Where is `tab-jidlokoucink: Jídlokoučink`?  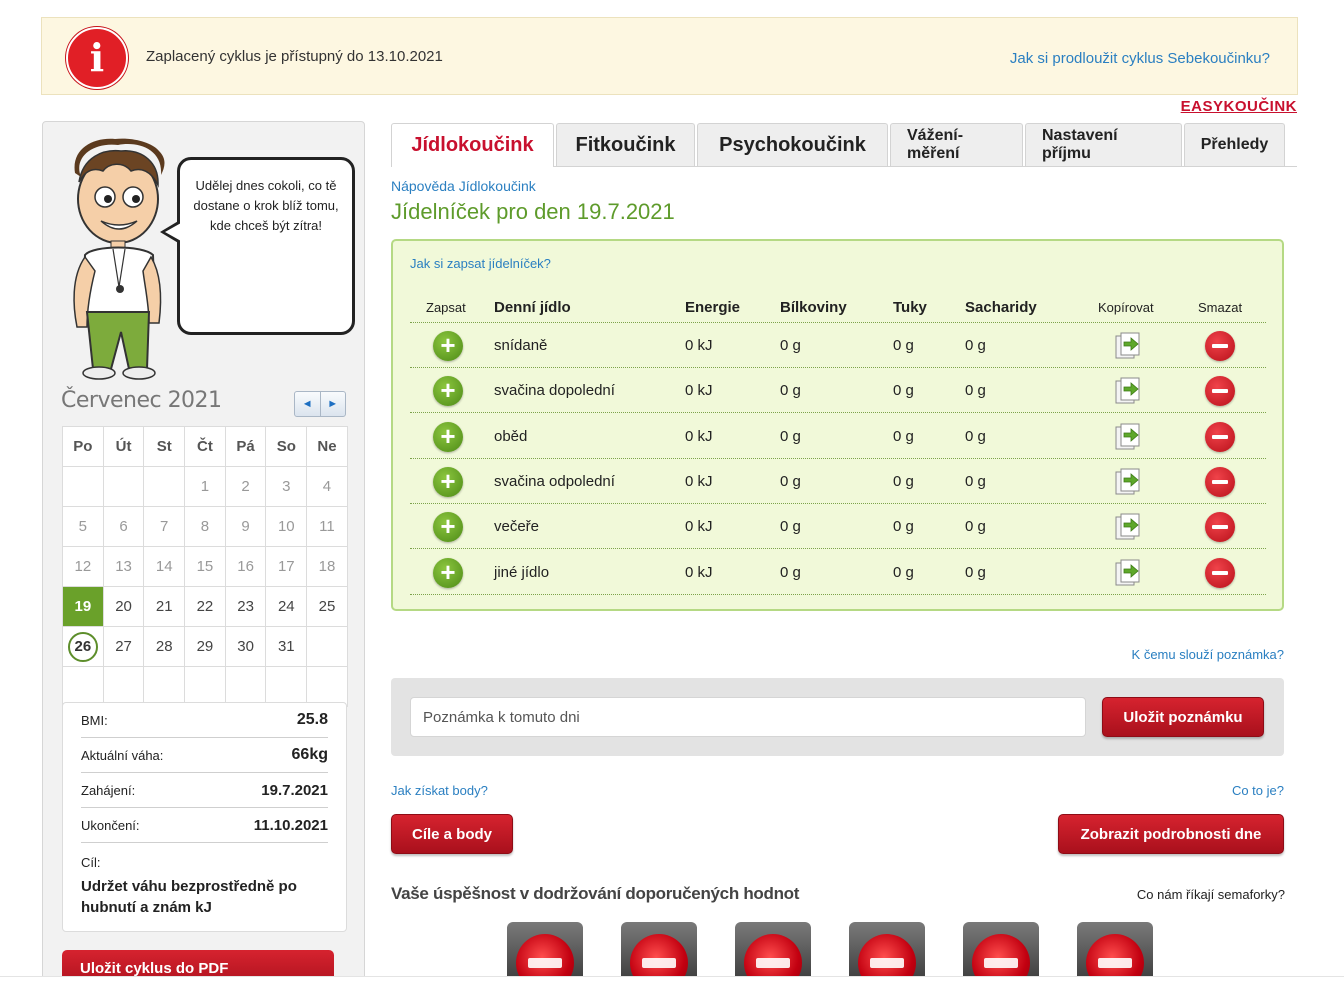 tab-jidlokoucink: Jídlokoučink is located at coordinates (472, 145).